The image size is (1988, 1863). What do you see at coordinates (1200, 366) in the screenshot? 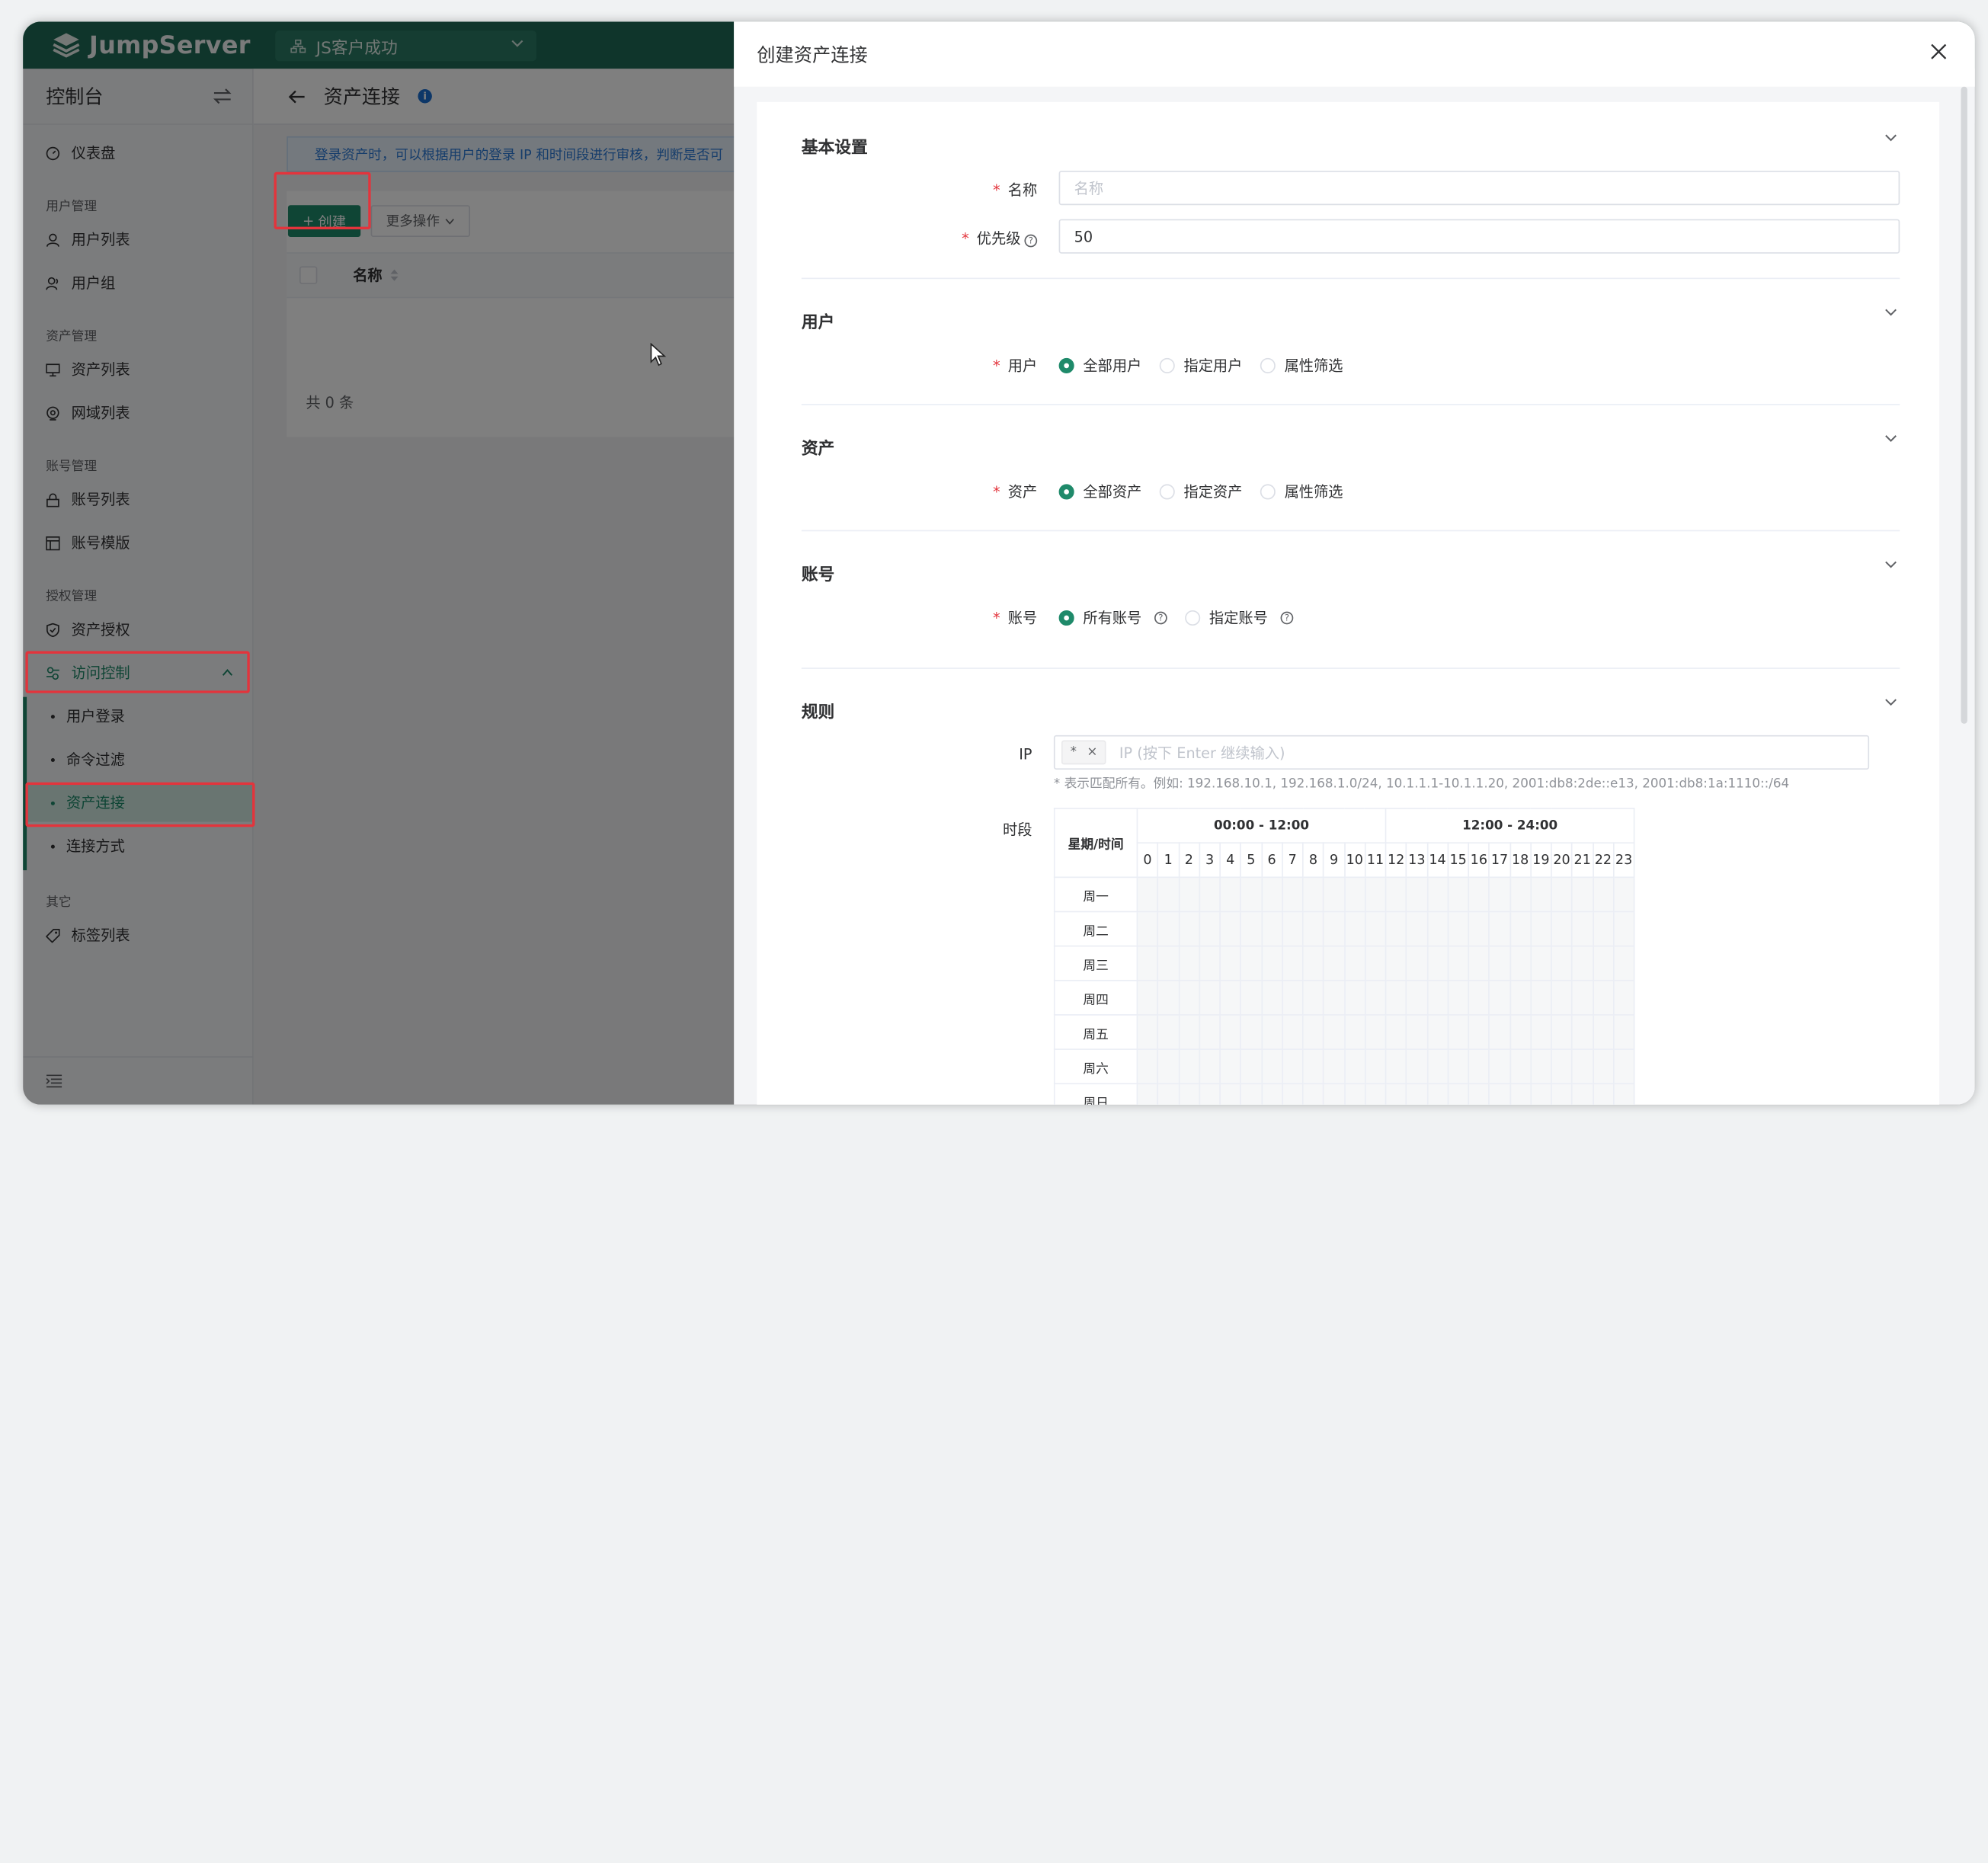
I see `radio-specific-users: 指定用户` at bounding box center [1200, 366].